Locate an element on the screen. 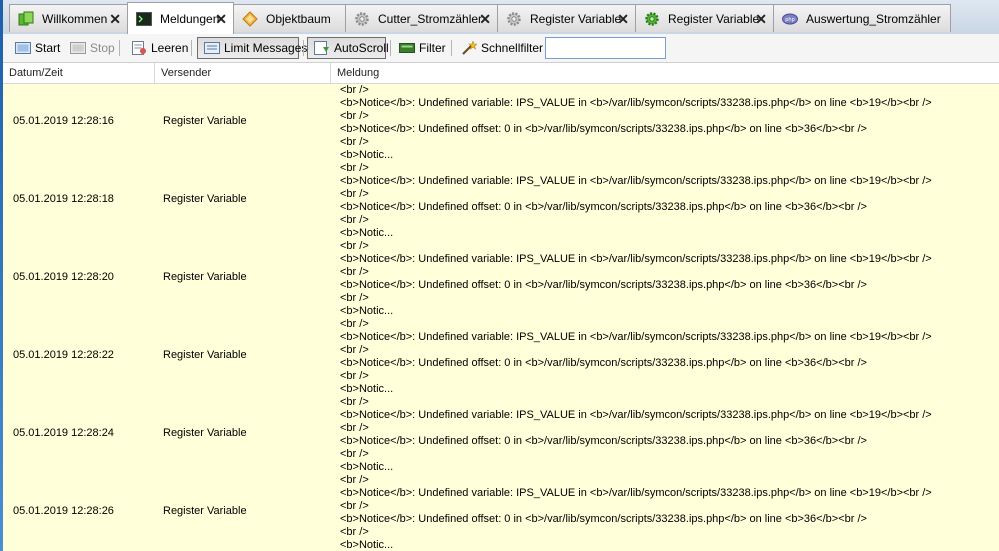  message-table-header: Datum/Zeit Versender Meldung is located at coordinates (501, 73).